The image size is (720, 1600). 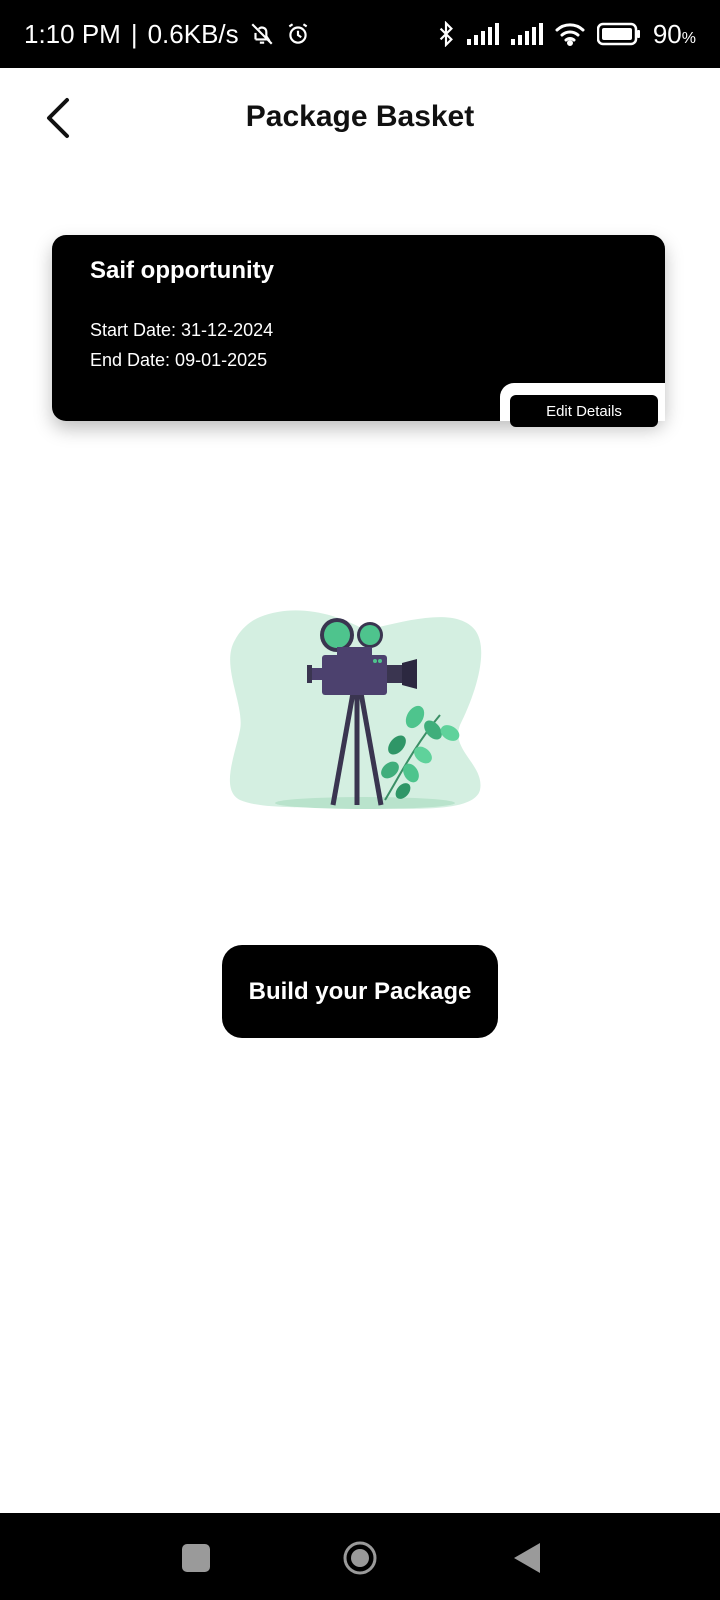 I want to click on status-right: 90%, so click(x=566, y=34).